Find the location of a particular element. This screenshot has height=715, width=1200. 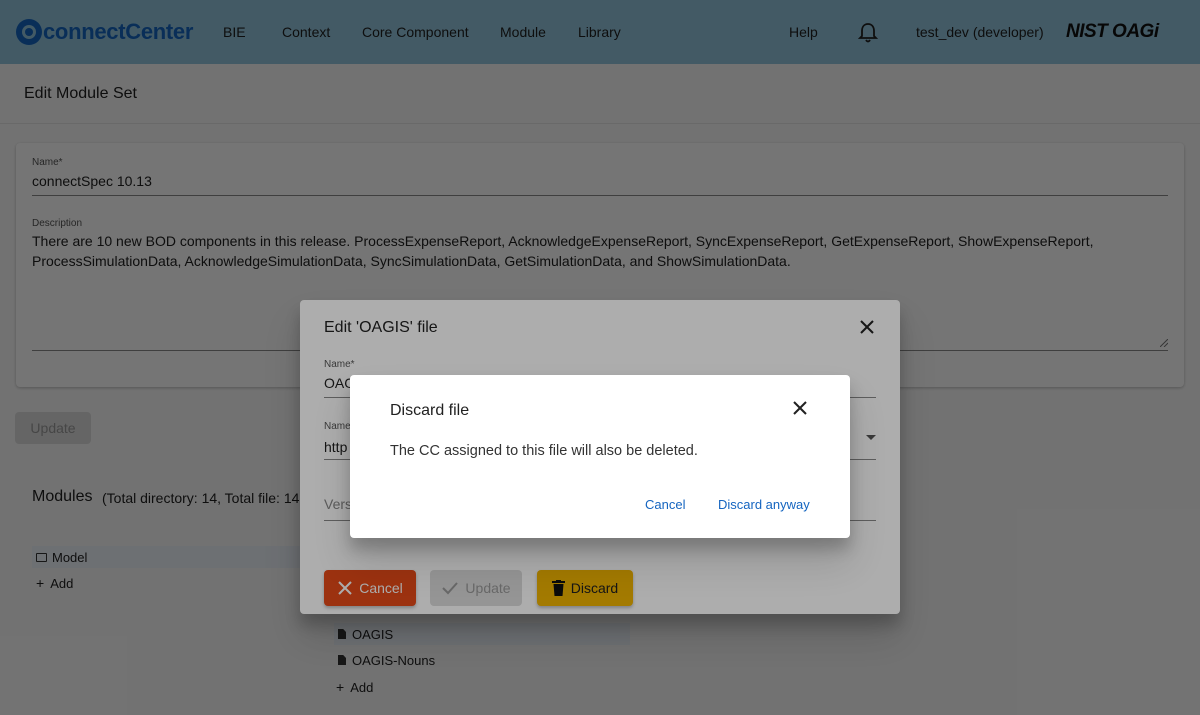

discard-anyway-button: Discard anyway is located at coordinates (764, 504).